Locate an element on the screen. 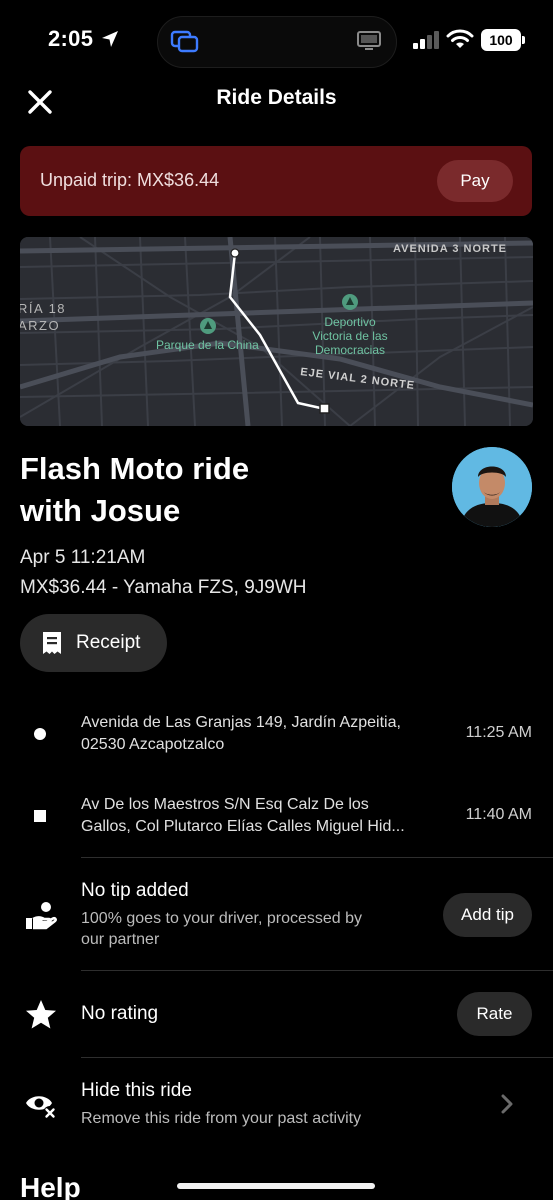 The image size is (553, 1200). ride-title: Flash Moto ride with Josue is located at coordinates (220, 490).